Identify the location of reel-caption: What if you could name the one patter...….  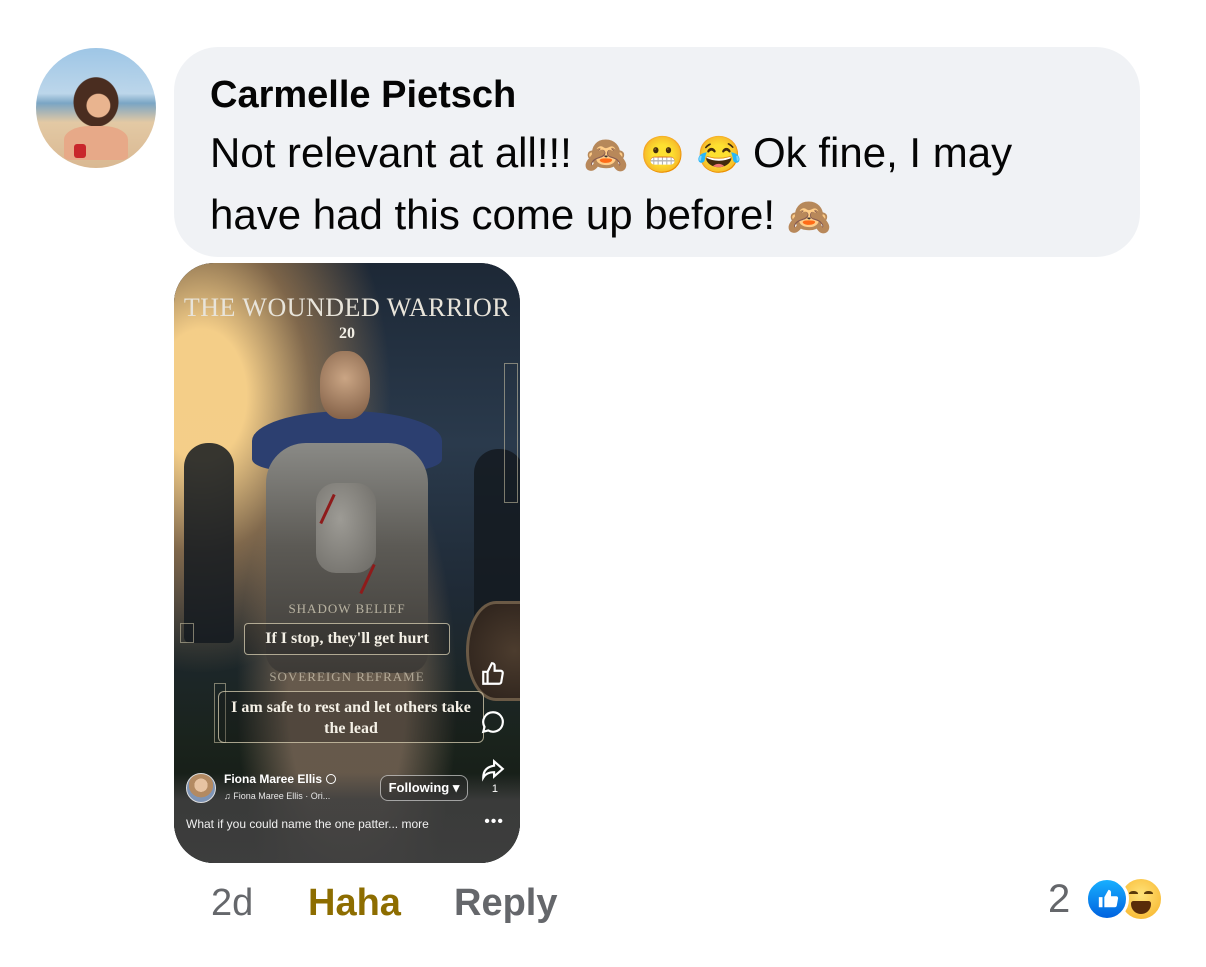
(307, 824).